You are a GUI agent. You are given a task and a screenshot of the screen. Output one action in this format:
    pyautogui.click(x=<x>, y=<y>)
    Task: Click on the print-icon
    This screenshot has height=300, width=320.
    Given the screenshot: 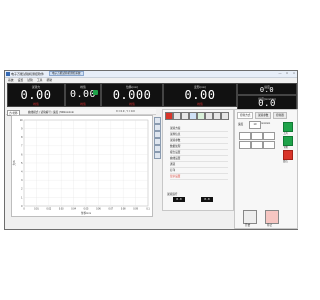 What is the action you would take?
    pyautogui.click(x=157, y=148)
    